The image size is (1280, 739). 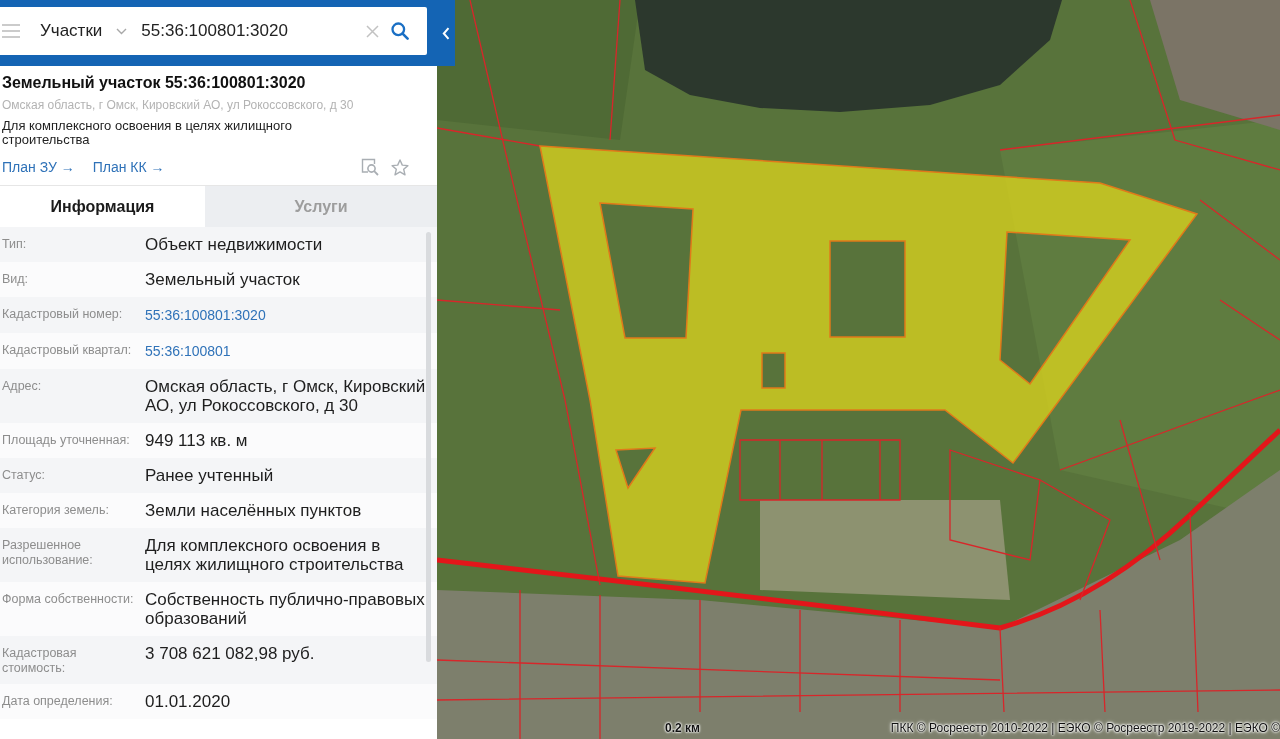 I want to click on field-label: Кадастровый квартал:, so click(x=67, y=350).